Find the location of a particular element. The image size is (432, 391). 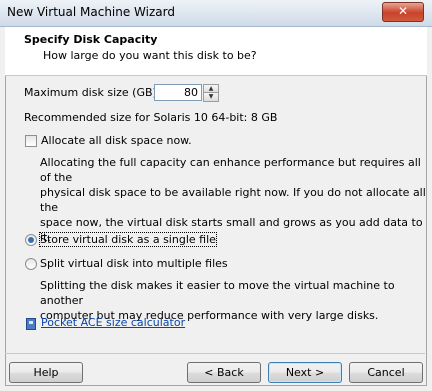

arrow-up-icon: ▲ is located at coordinates (211, 88).